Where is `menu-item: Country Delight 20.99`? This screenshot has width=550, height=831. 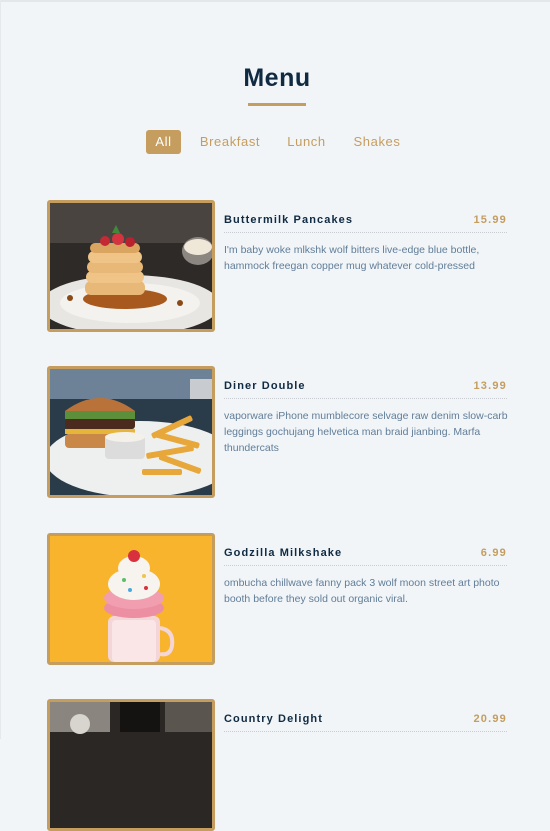
menu-item: Country Delight 20.99 is located at coordinates (282, 765).